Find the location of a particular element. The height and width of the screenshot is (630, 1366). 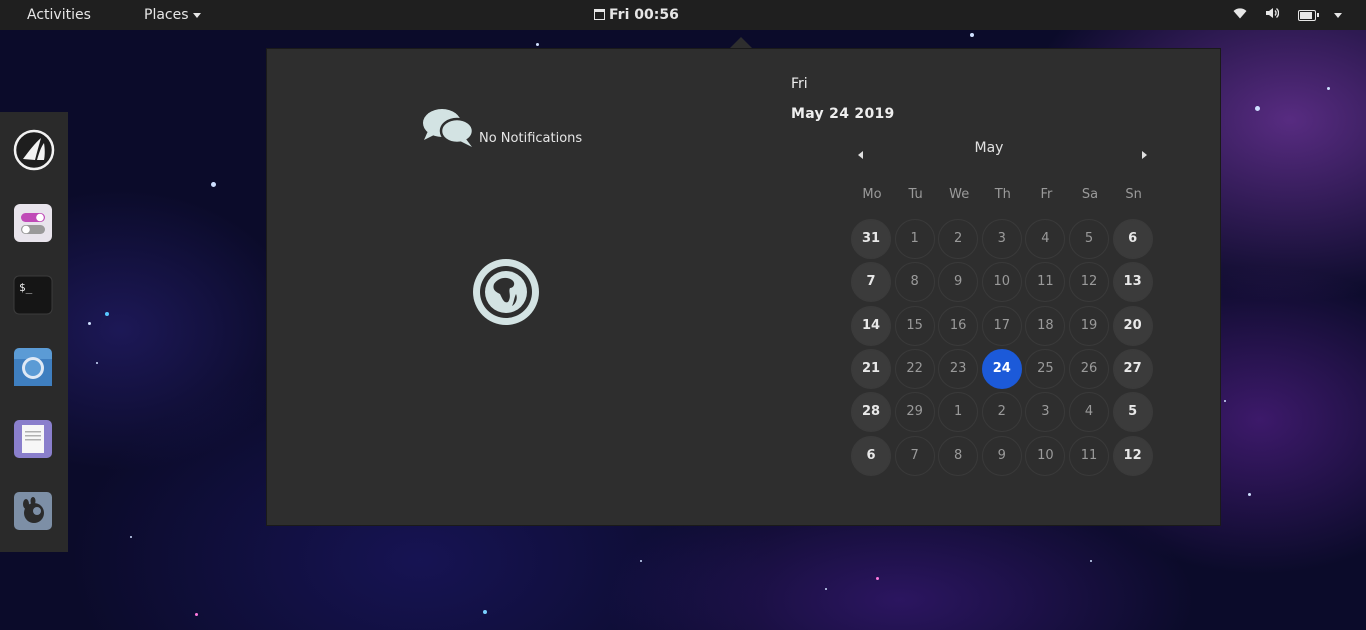

calendar-day: 23 is located at coordinates (958, 368).